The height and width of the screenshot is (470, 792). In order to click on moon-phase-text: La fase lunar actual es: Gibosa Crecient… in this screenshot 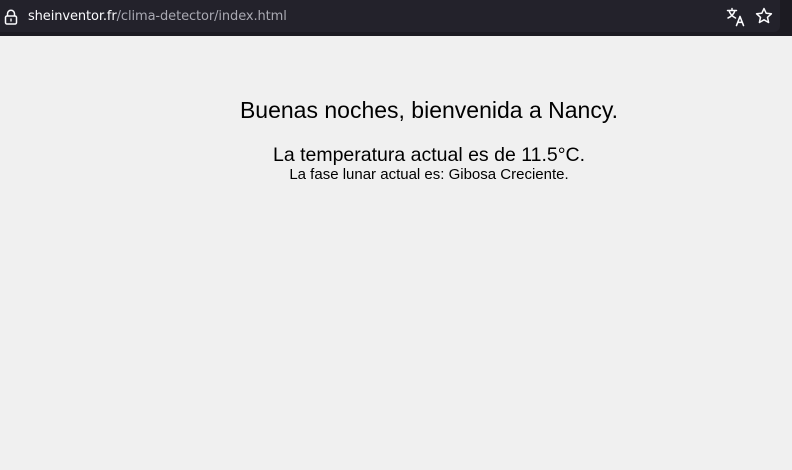, I will do `click(429, 174)`.